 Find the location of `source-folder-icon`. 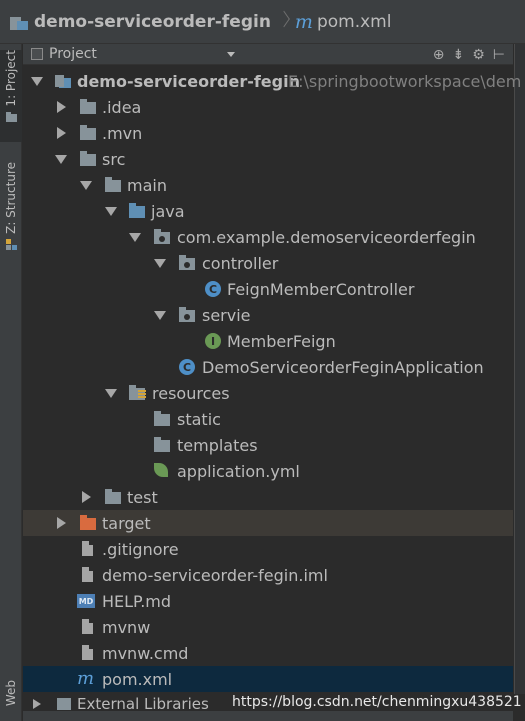

source-folder-icon is located at coordinates (138, 211).